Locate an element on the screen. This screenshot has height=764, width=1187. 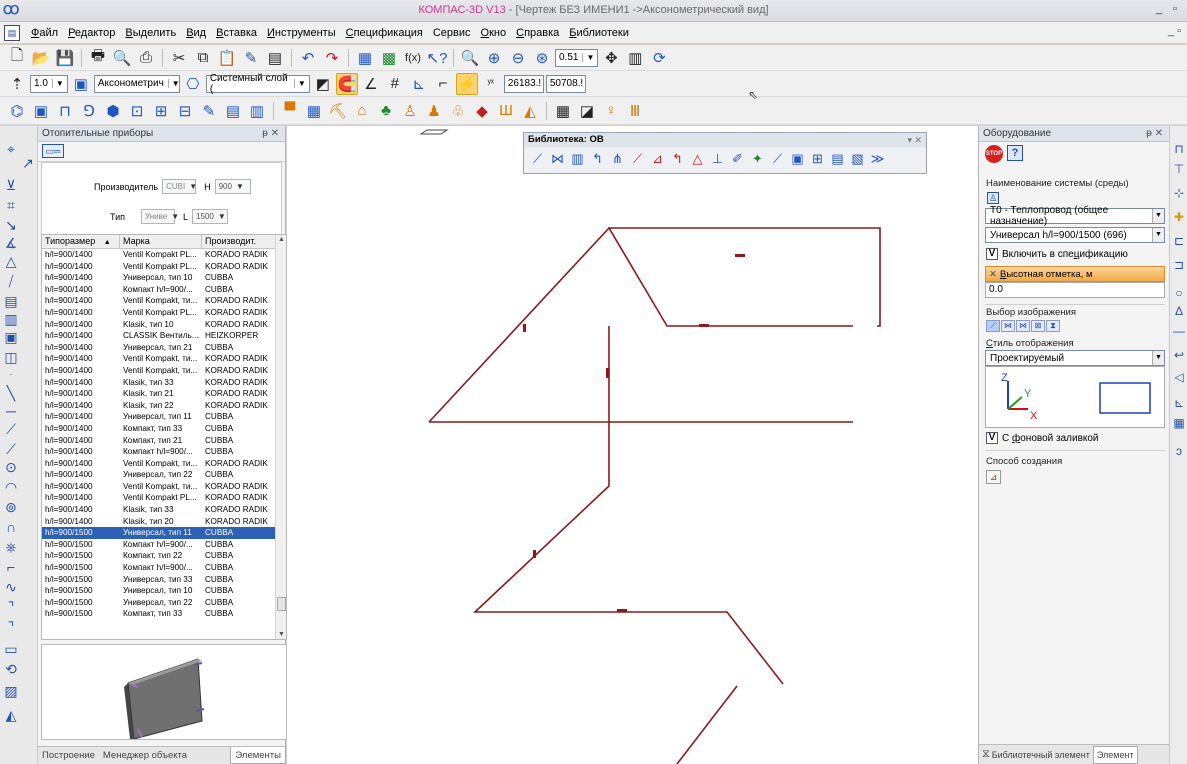
tool-icon-7: ⊞ is located at coordinates (161, 111).